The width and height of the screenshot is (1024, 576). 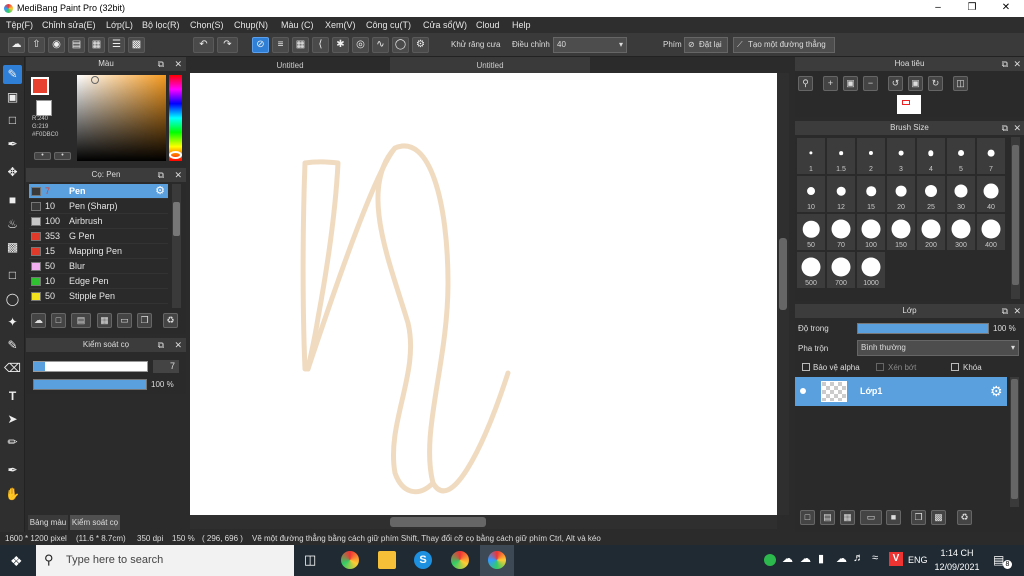 What do you see at coordinates (841, 156) in the screenshot?
I see `brush-size-option: 1.5` at bounding box center [841, 156].